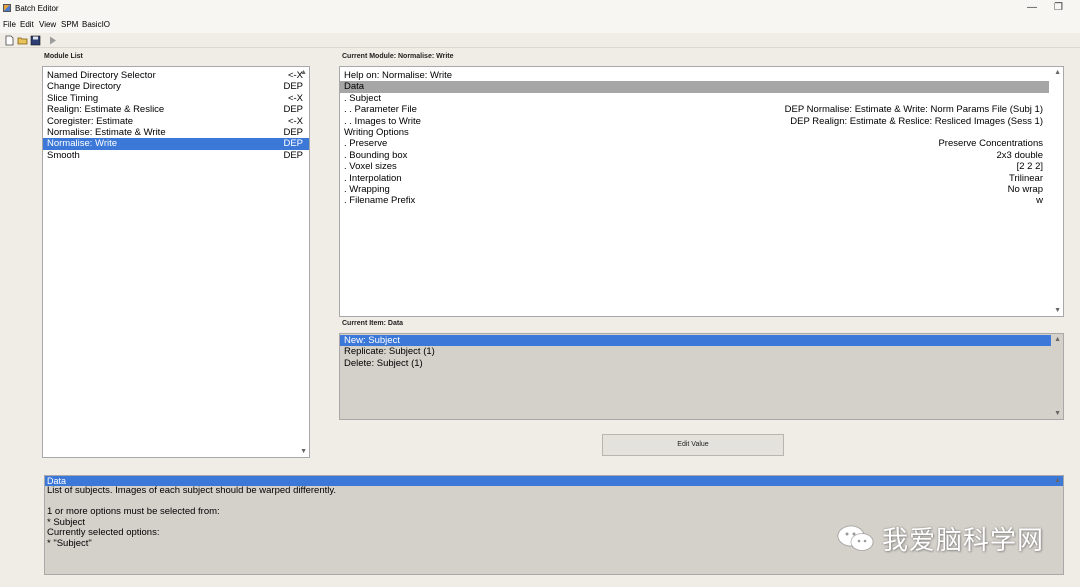  Describe the element at coordinates (540, 40) in the screenshot. I see `toolbar` at that location.